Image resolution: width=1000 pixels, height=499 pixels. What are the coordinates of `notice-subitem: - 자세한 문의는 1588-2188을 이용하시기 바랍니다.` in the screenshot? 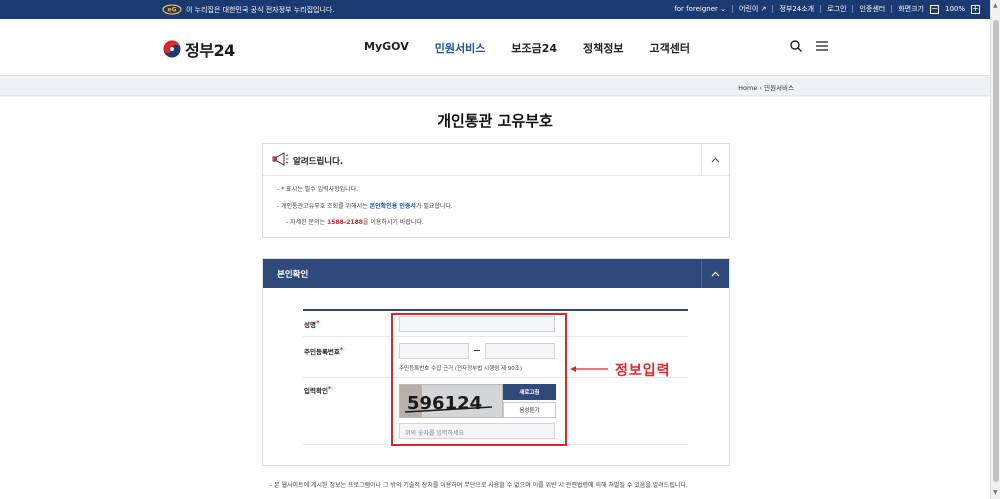 It's located at (503, 221).